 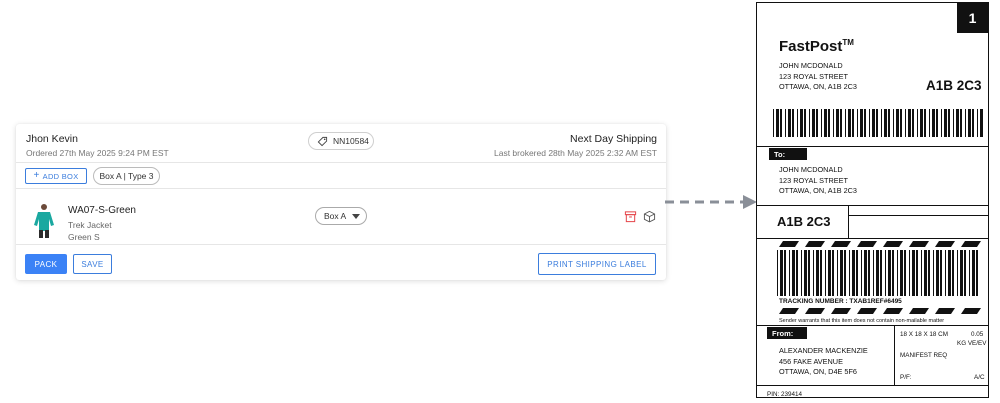 I want to click on box-select: Box A, so click(x=341, y=216).